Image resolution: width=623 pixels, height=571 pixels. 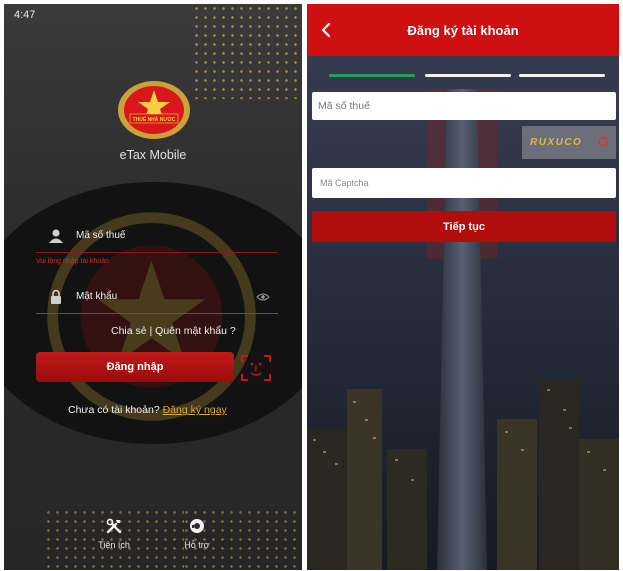 What do you see at coordinates (153, 155) in the screenshot?
I see `app-name: eTax Mobile` at bounding box center [153, 155].